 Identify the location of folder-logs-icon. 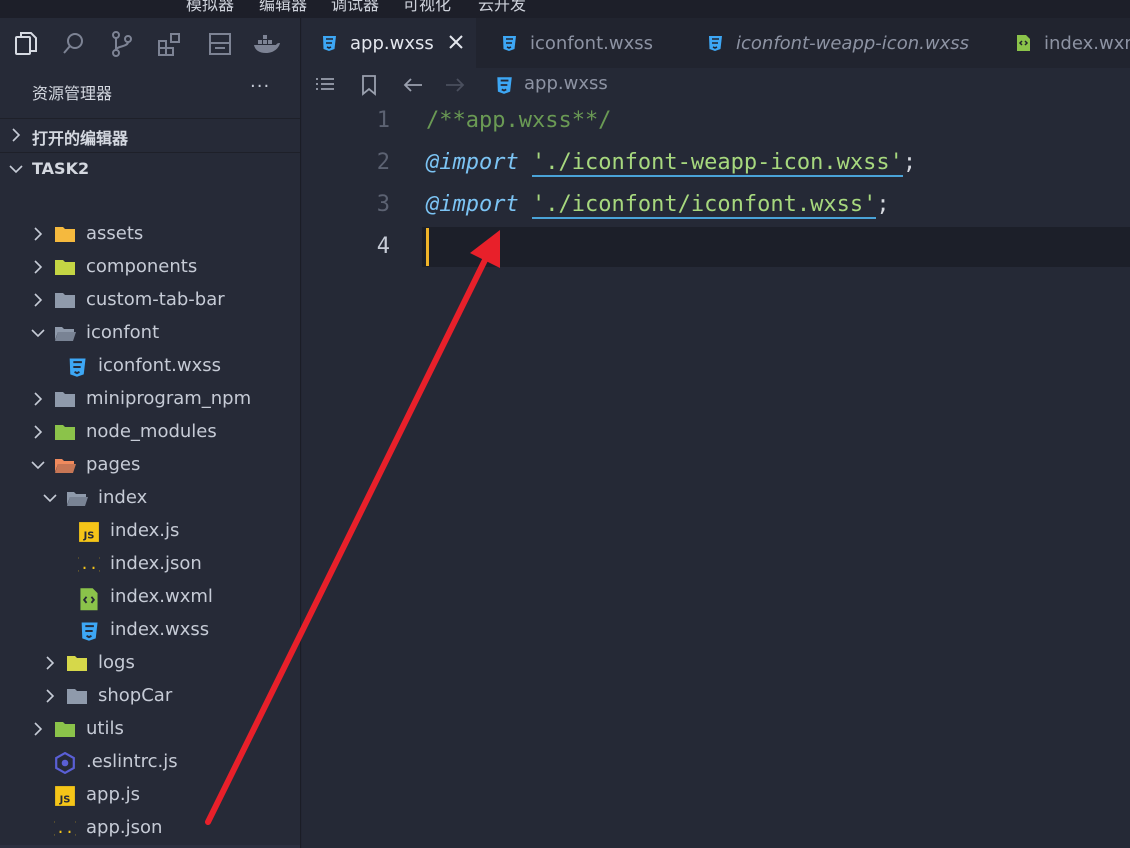
(77, 663).